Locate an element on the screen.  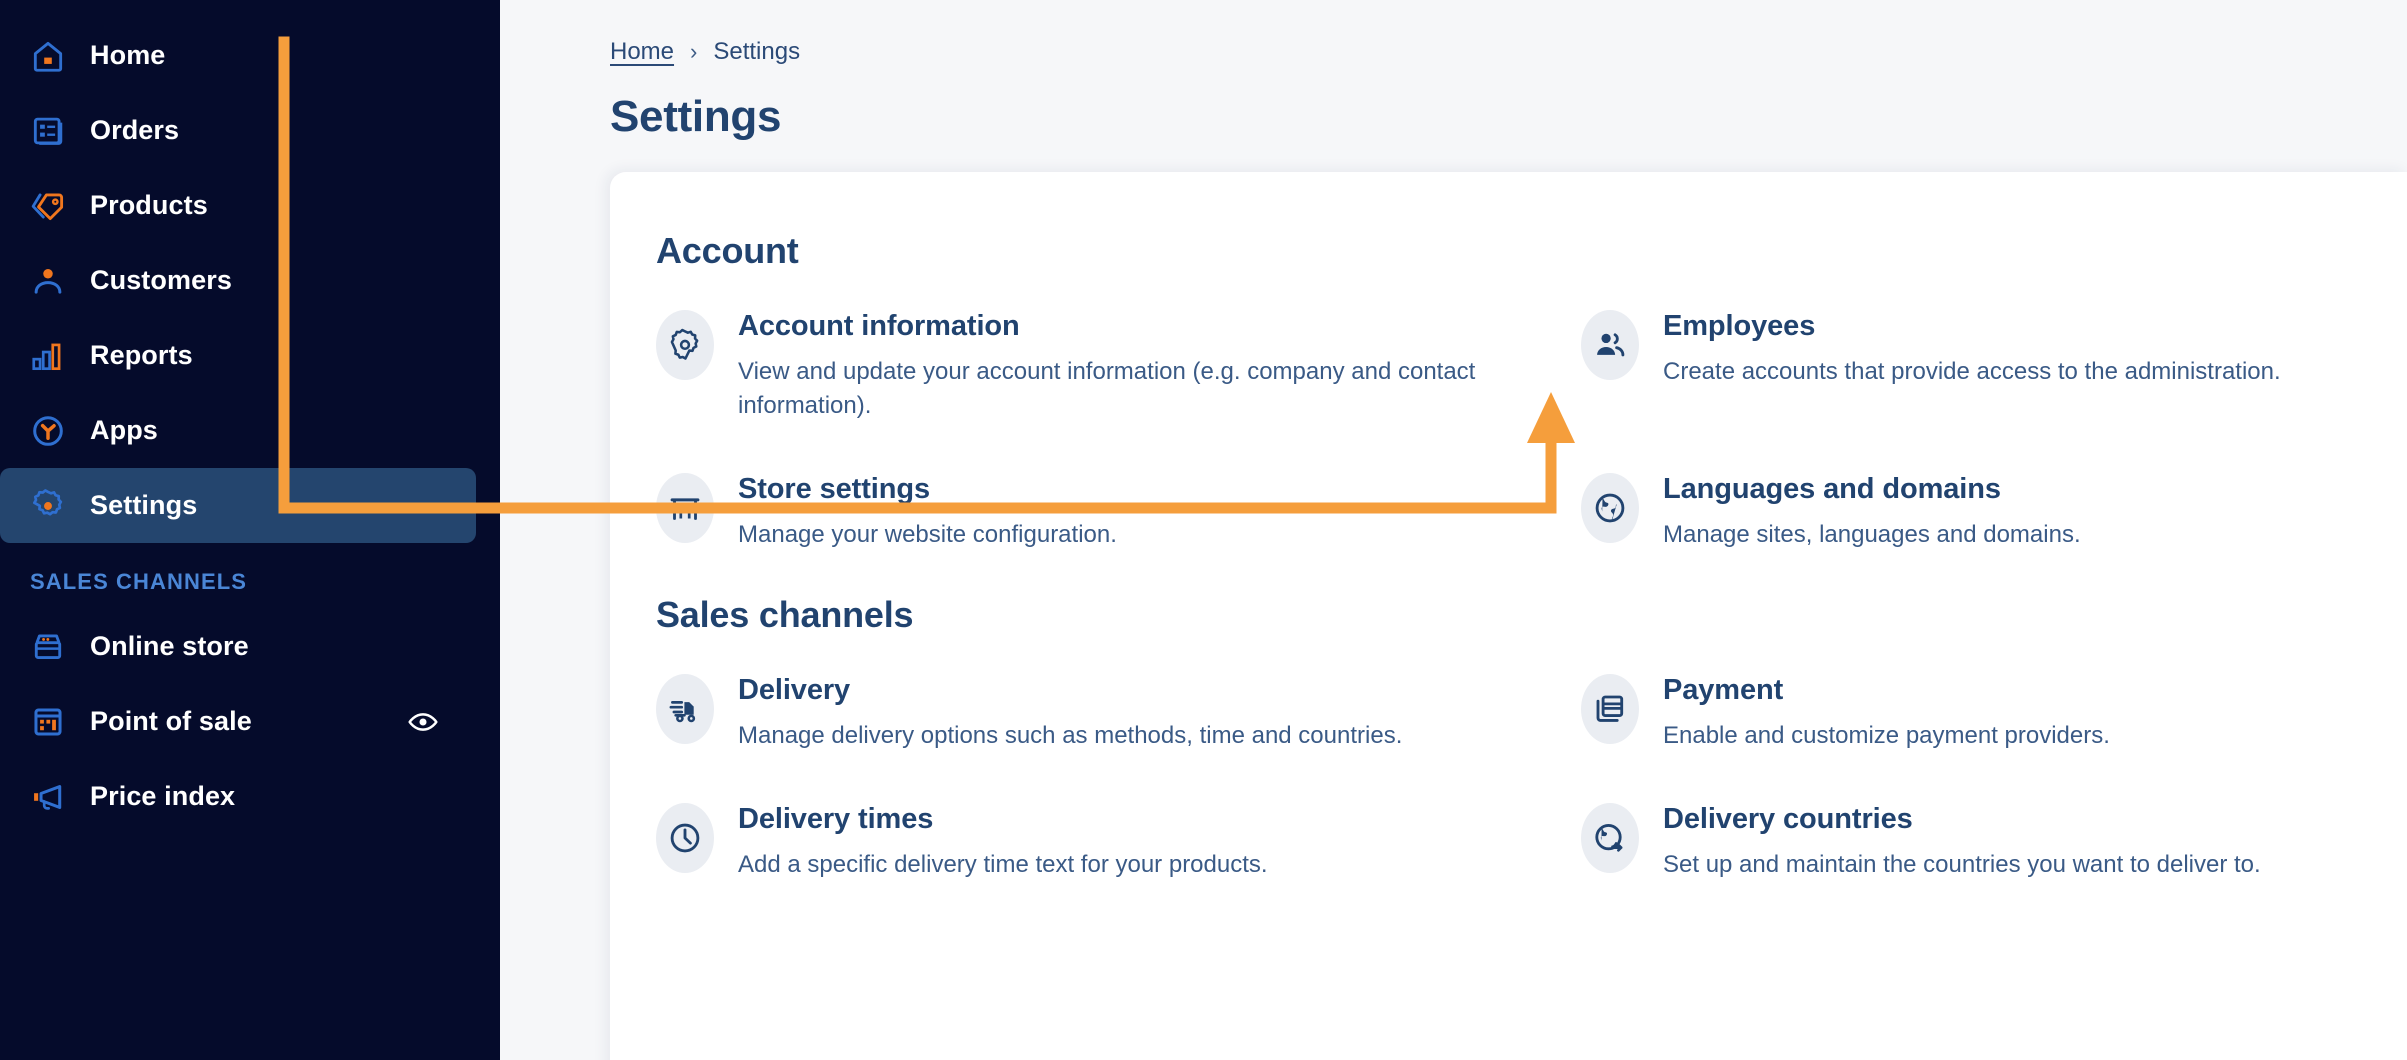
storefront-icon is located at coordinates (48, 647).